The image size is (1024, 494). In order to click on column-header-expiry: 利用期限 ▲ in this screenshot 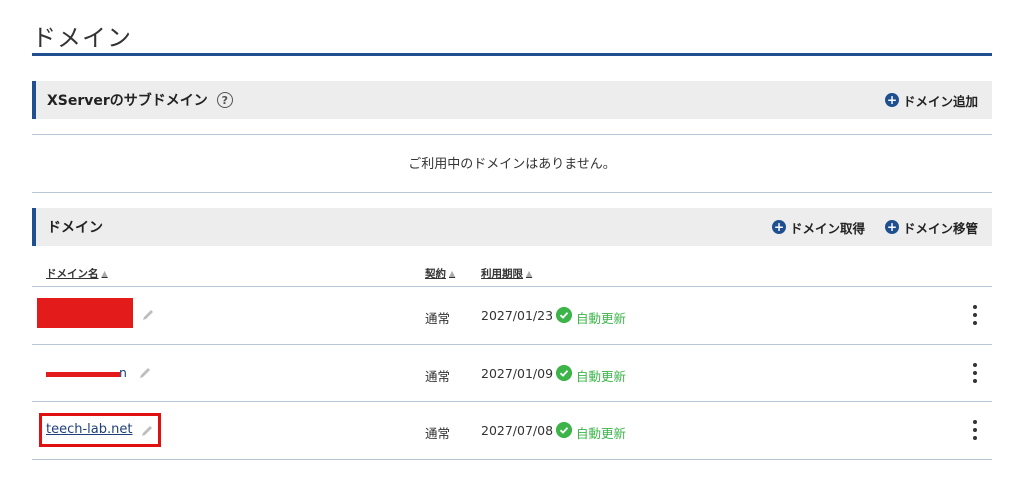, I will do `click(506, 273)`.